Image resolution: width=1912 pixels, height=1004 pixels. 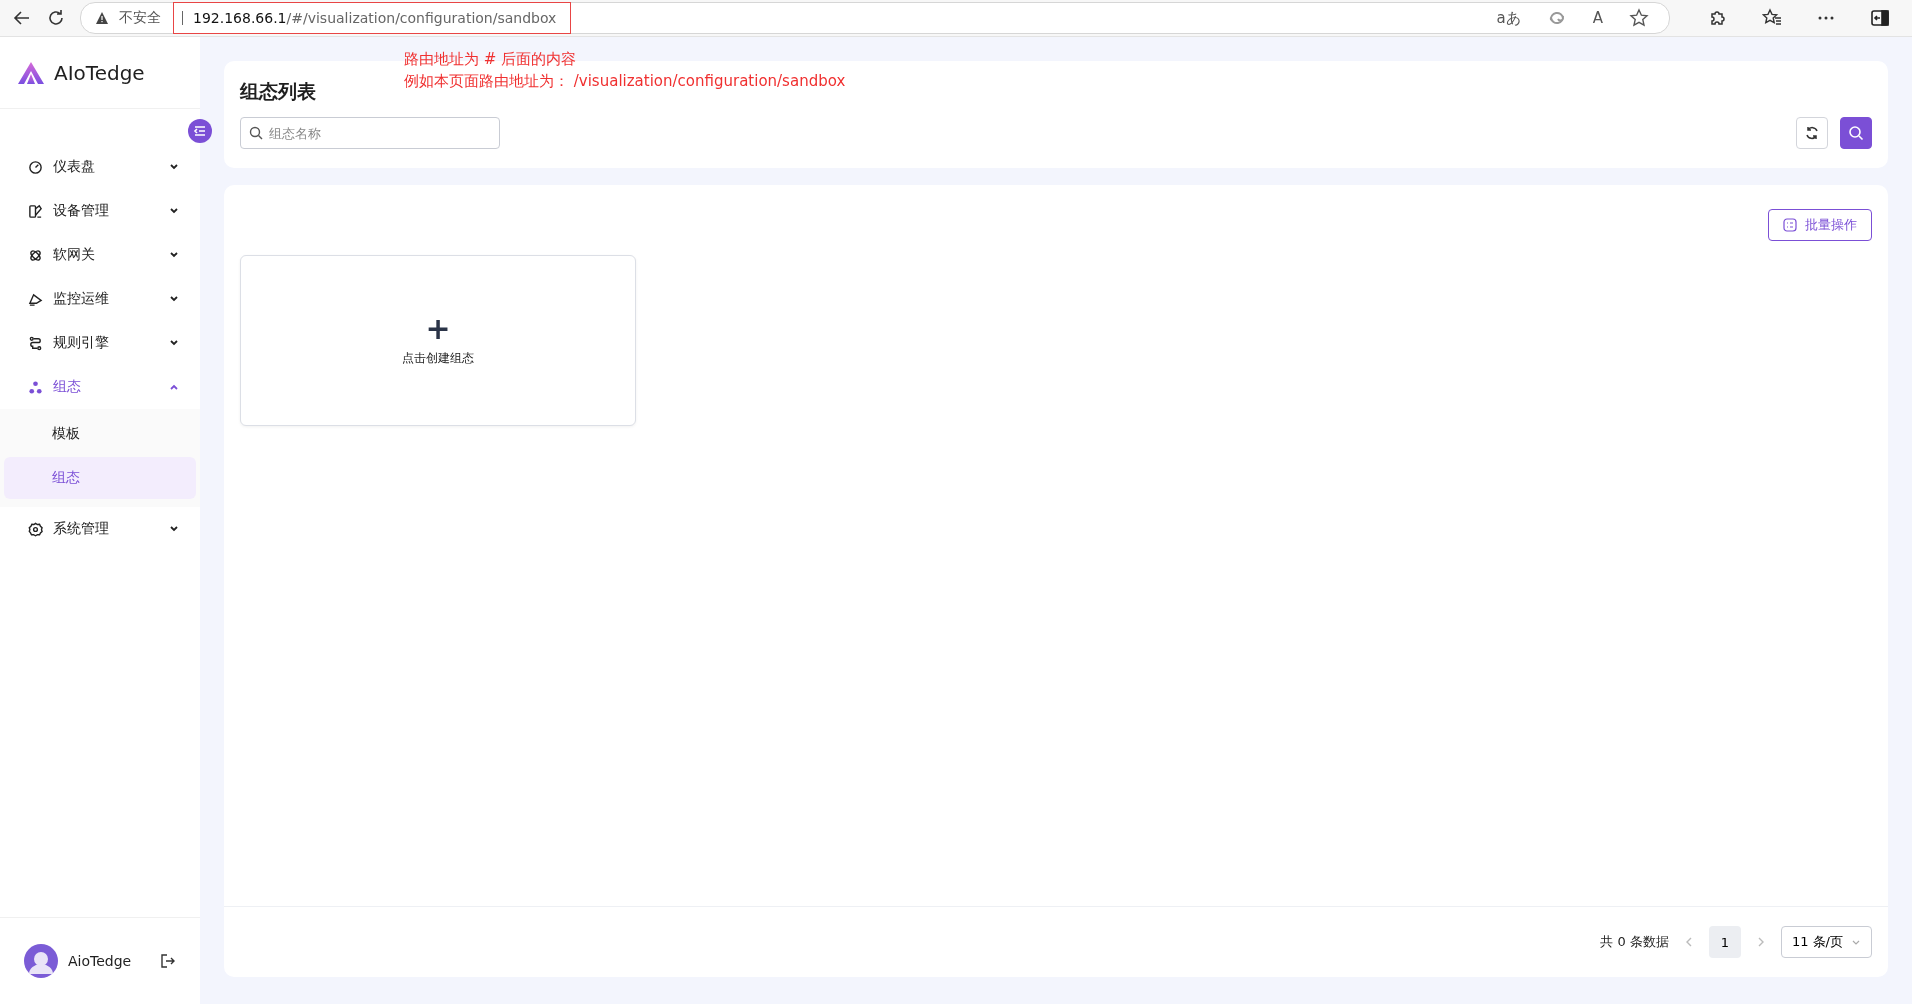 I want to click on logout-icon, so click(x=168, y=961).